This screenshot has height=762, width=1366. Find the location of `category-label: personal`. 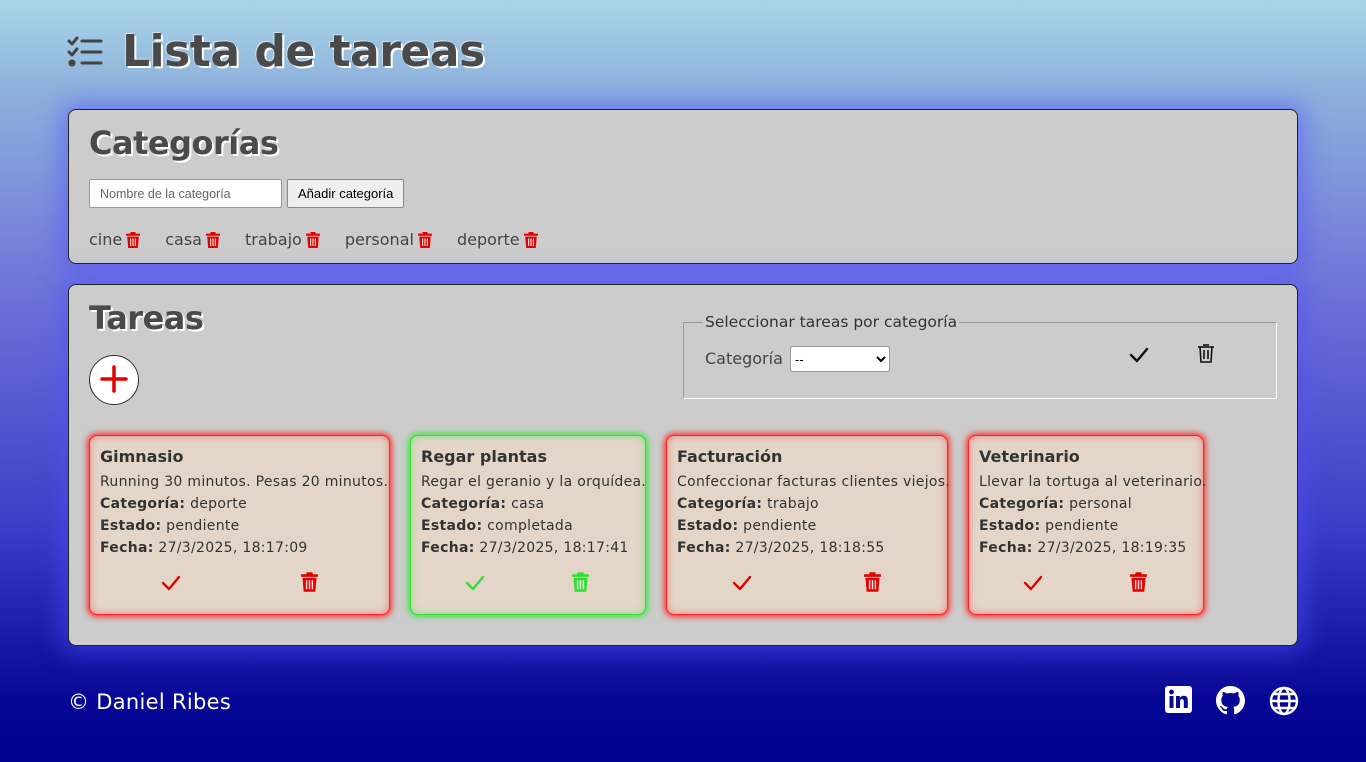

category-label: personal is located at coordinates (379, 239).